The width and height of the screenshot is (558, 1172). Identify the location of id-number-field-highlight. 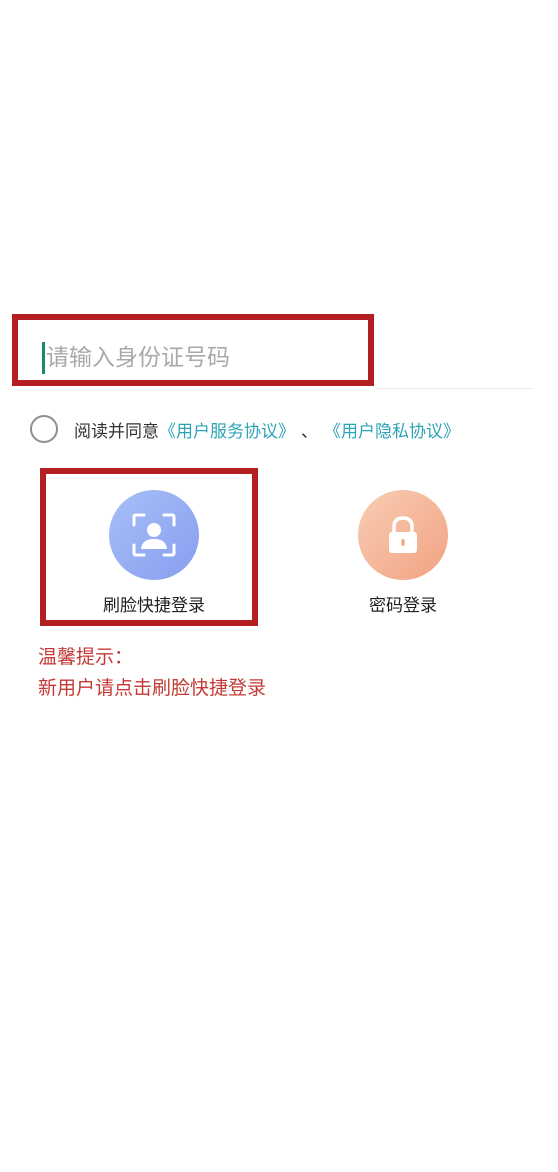
(193, 350).